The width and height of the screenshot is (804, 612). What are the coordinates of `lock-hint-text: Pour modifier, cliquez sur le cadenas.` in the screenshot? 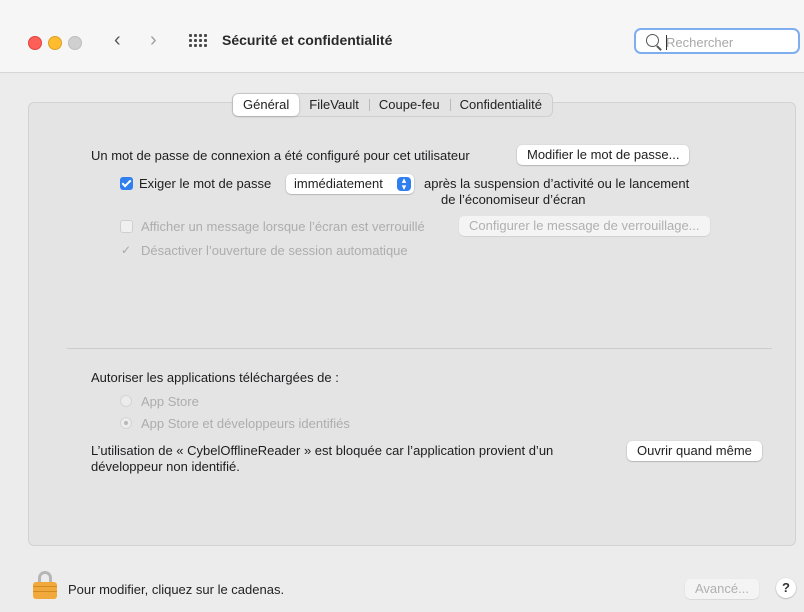 It's located at (176, 589).